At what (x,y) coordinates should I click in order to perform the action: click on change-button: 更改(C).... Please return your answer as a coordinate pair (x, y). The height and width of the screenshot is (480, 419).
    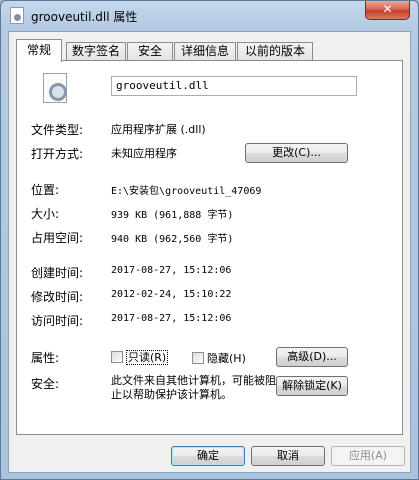
    Looking at the image, I should click on (296, 153).